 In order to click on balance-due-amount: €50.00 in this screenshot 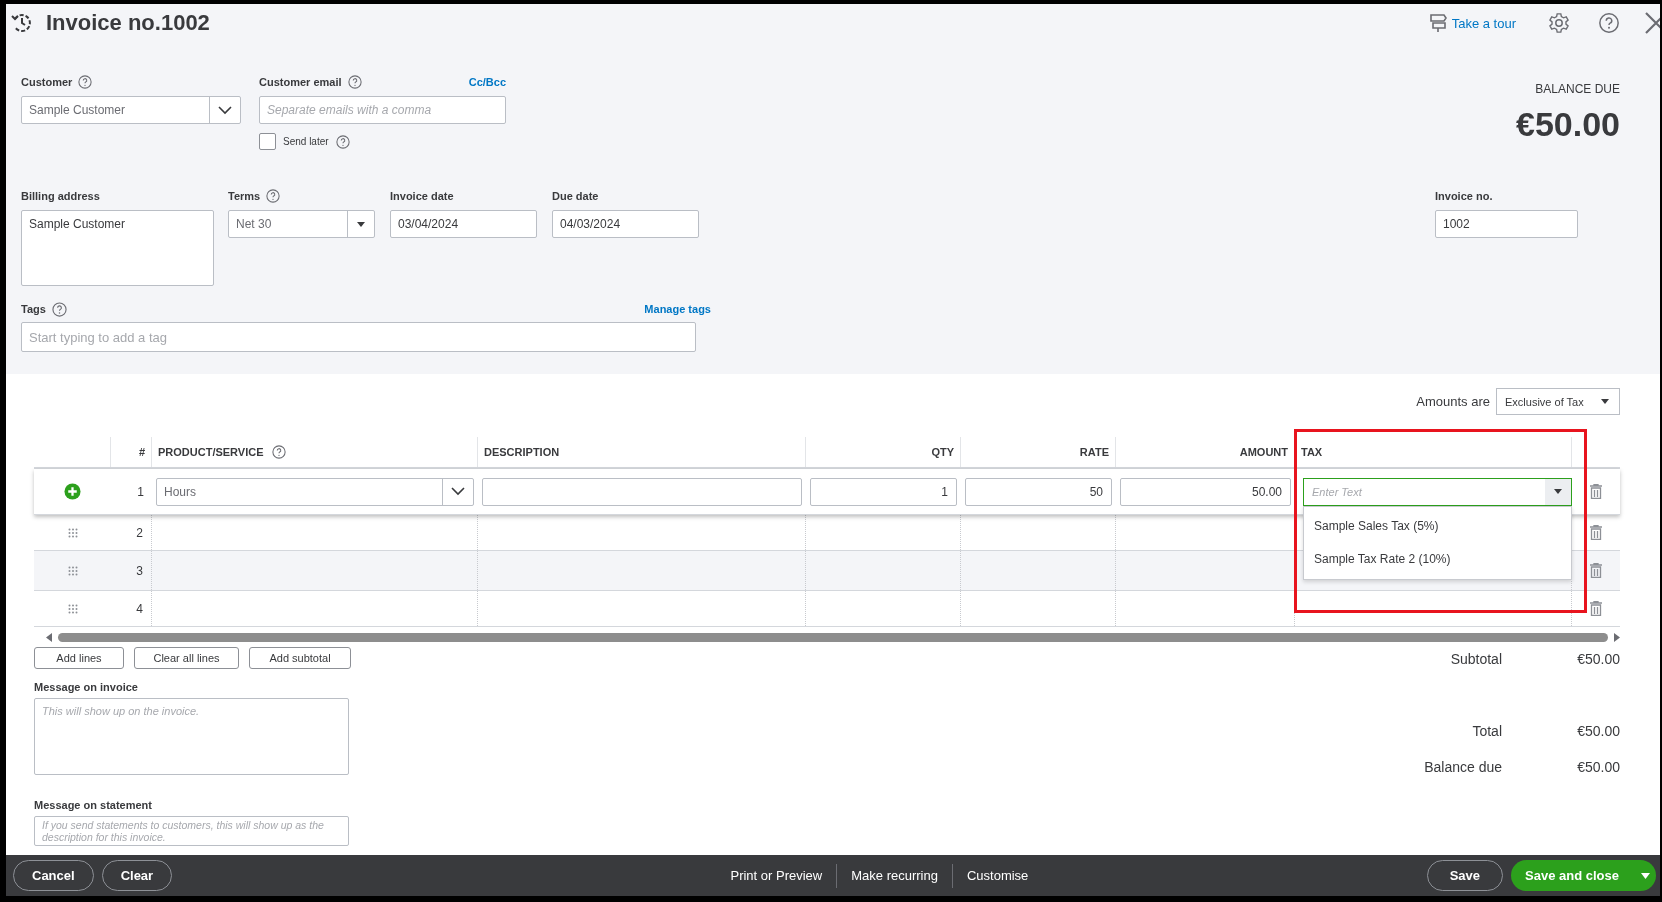, I will do `click(1568, 124)`.